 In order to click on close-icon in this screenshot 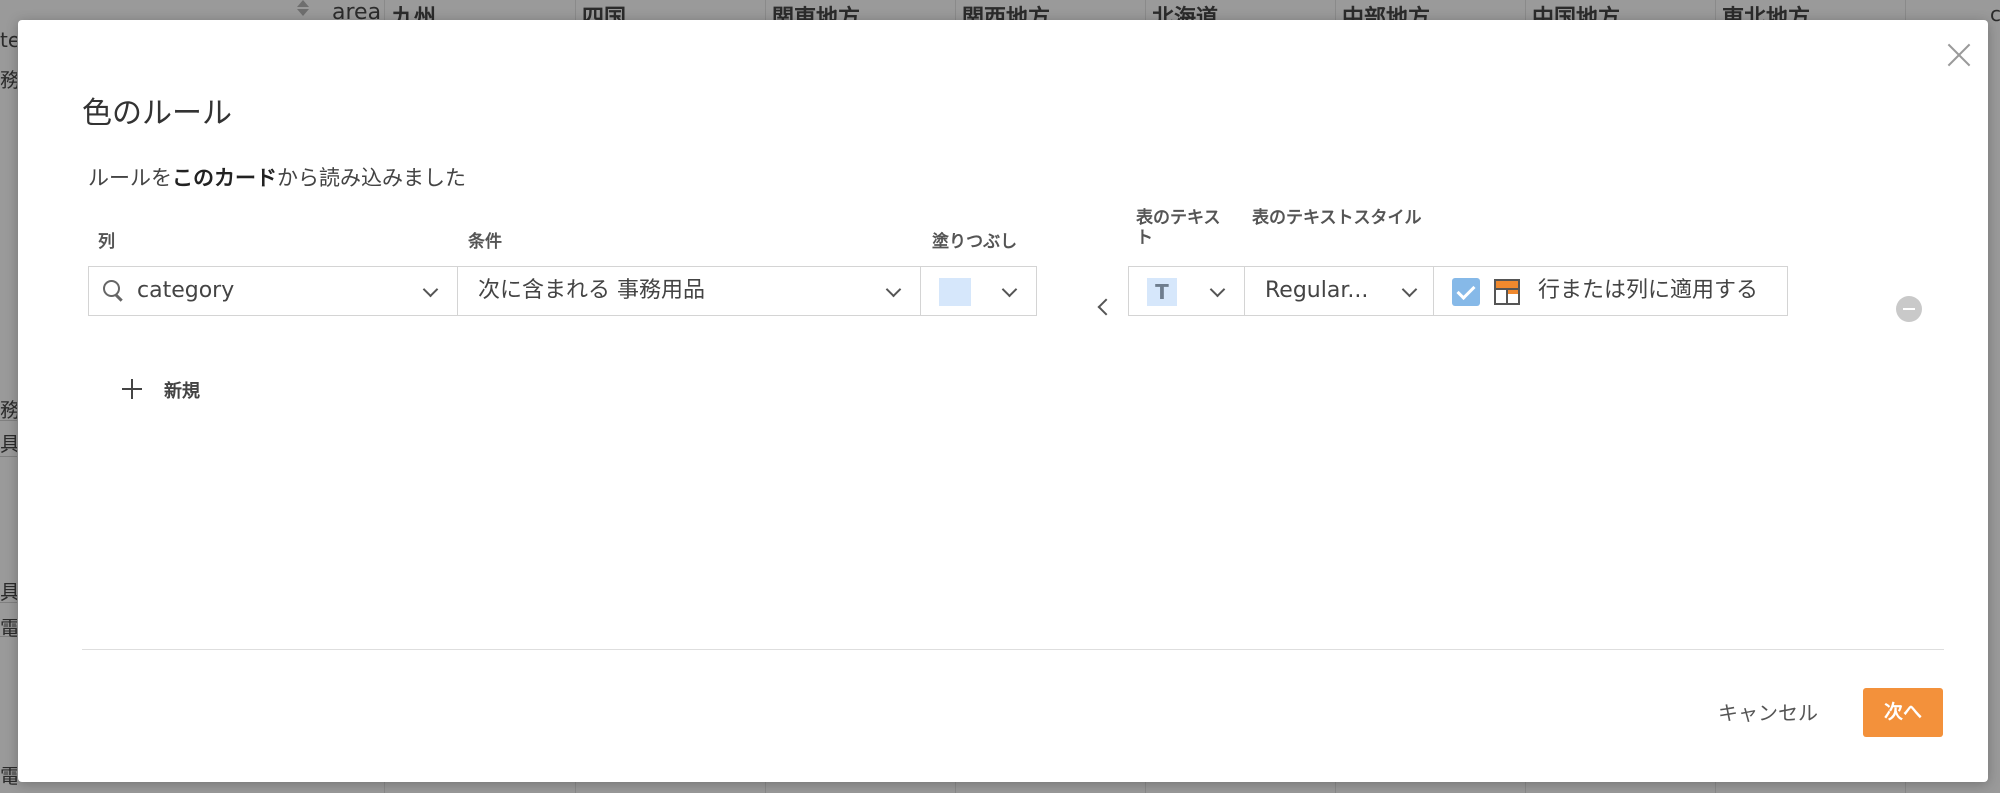, I will do `click(1959, 55)`.